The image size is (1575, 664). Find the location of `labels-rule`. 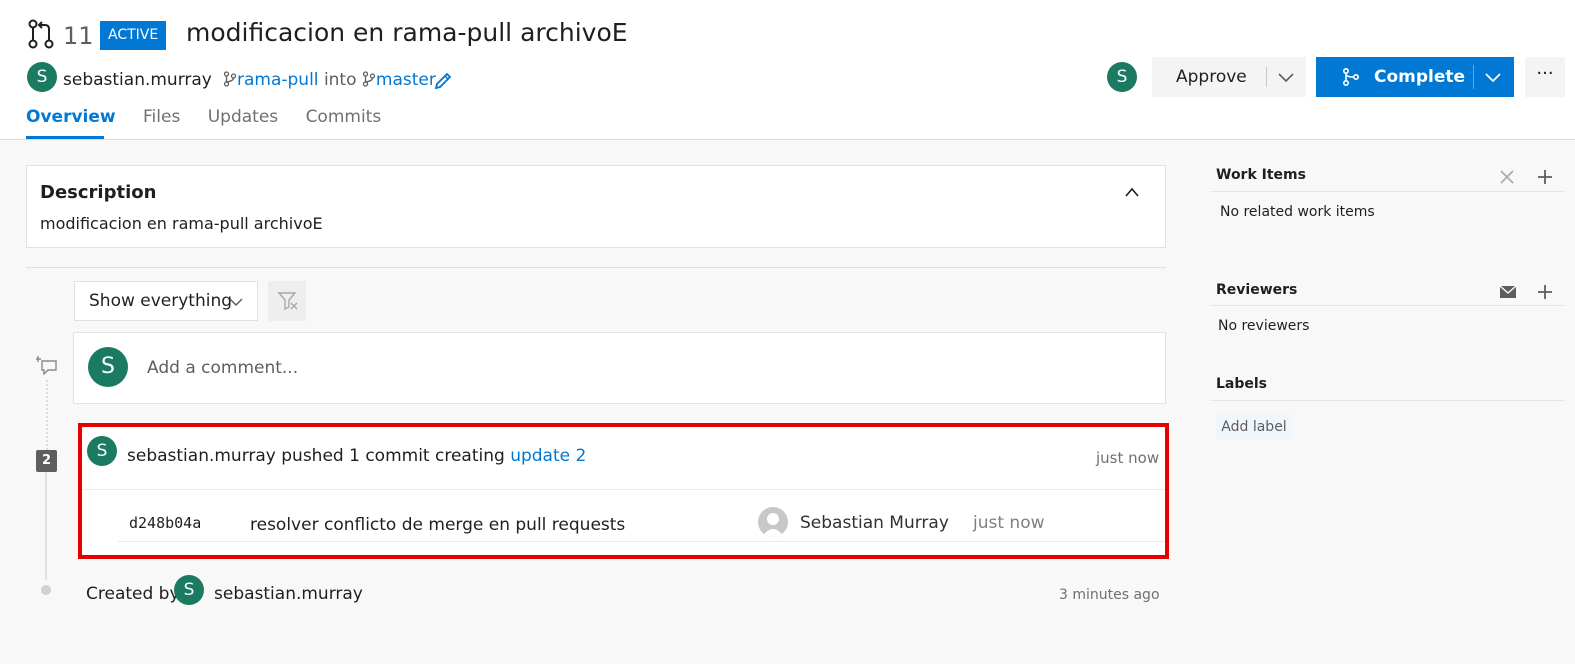

labels-rule is located at coordinates (1387, 400).